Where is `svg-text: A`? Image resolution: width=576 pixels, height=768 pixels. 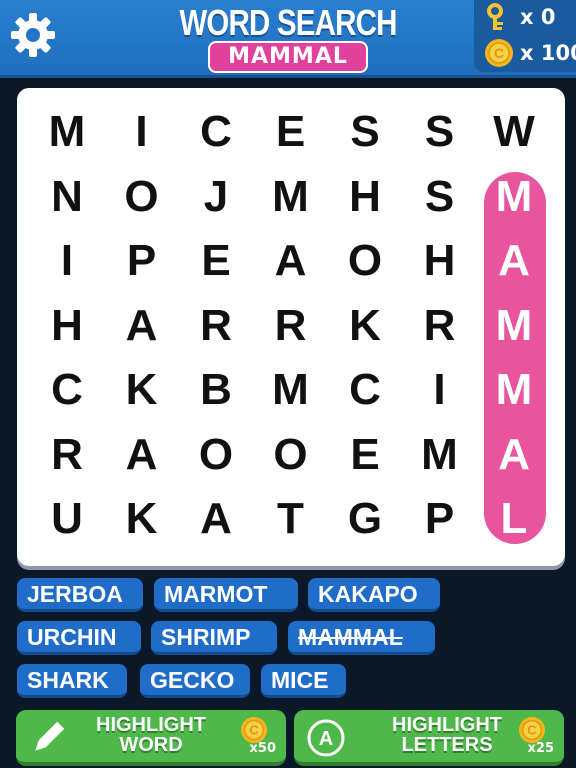 svg-text: A is located at coordinates (326, 739).